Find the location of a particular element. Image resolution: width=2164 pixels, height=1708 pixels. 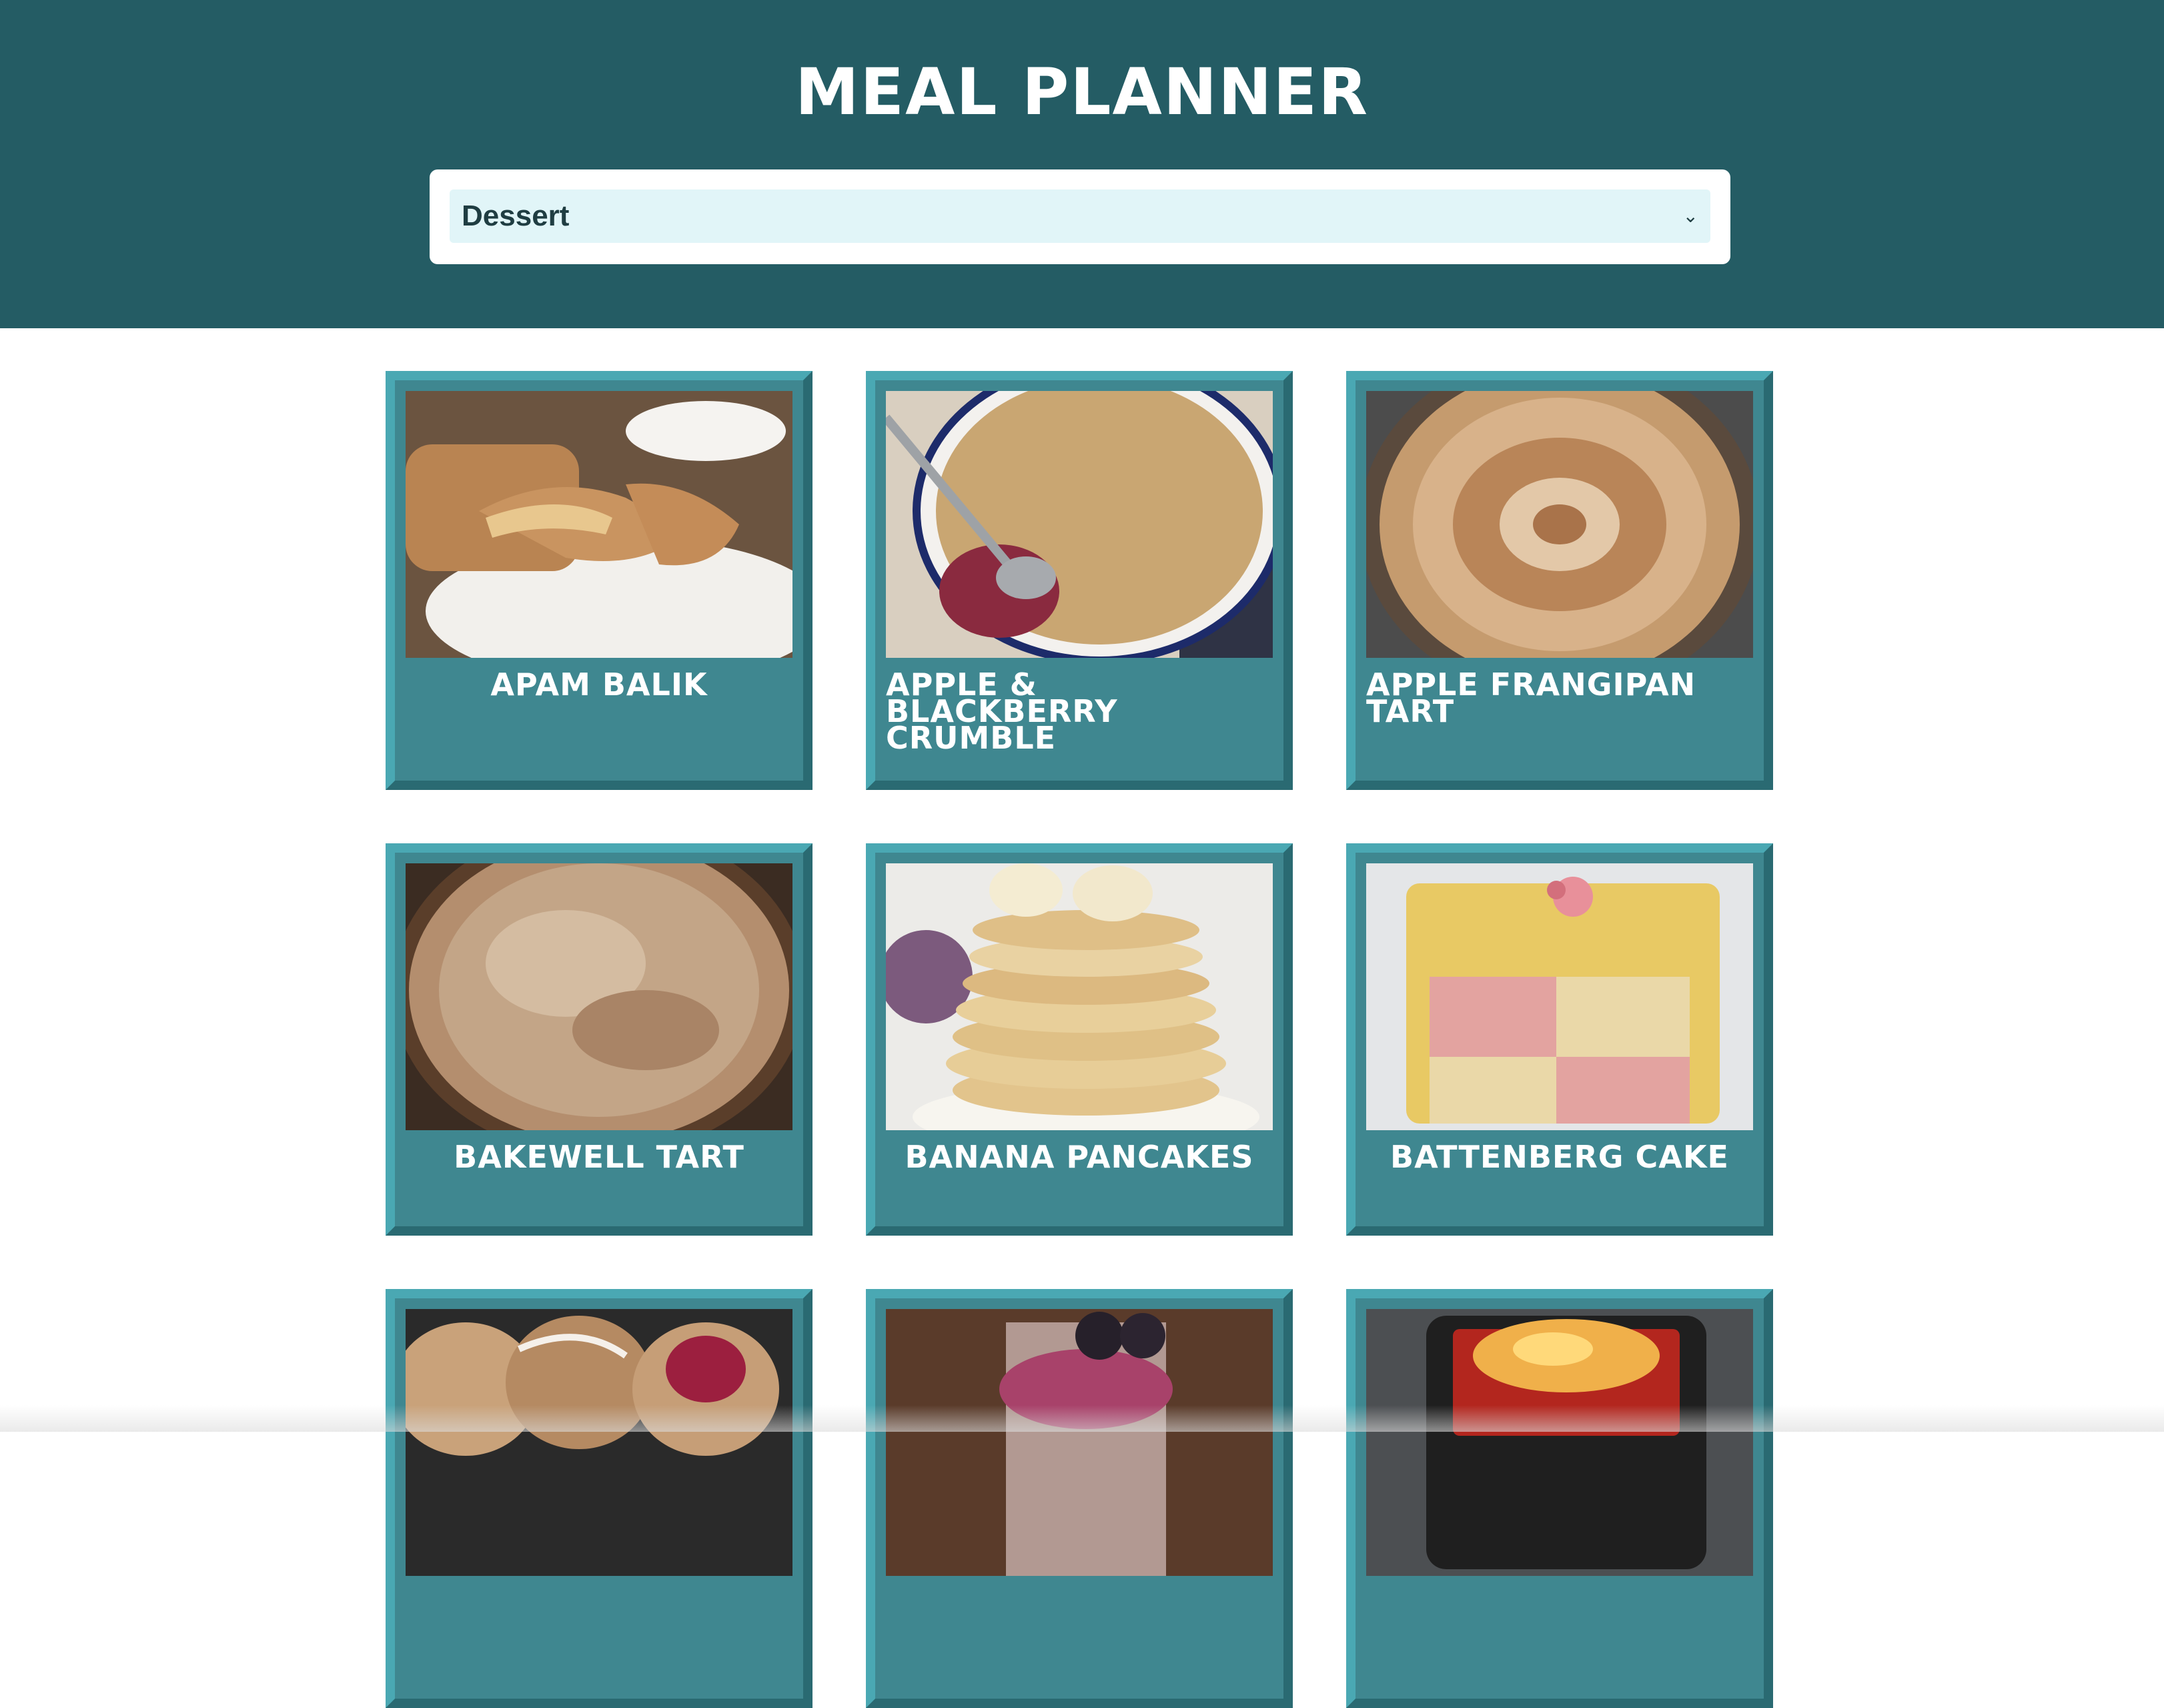

bottom-shadow is located at coordinates (1082, 1418).